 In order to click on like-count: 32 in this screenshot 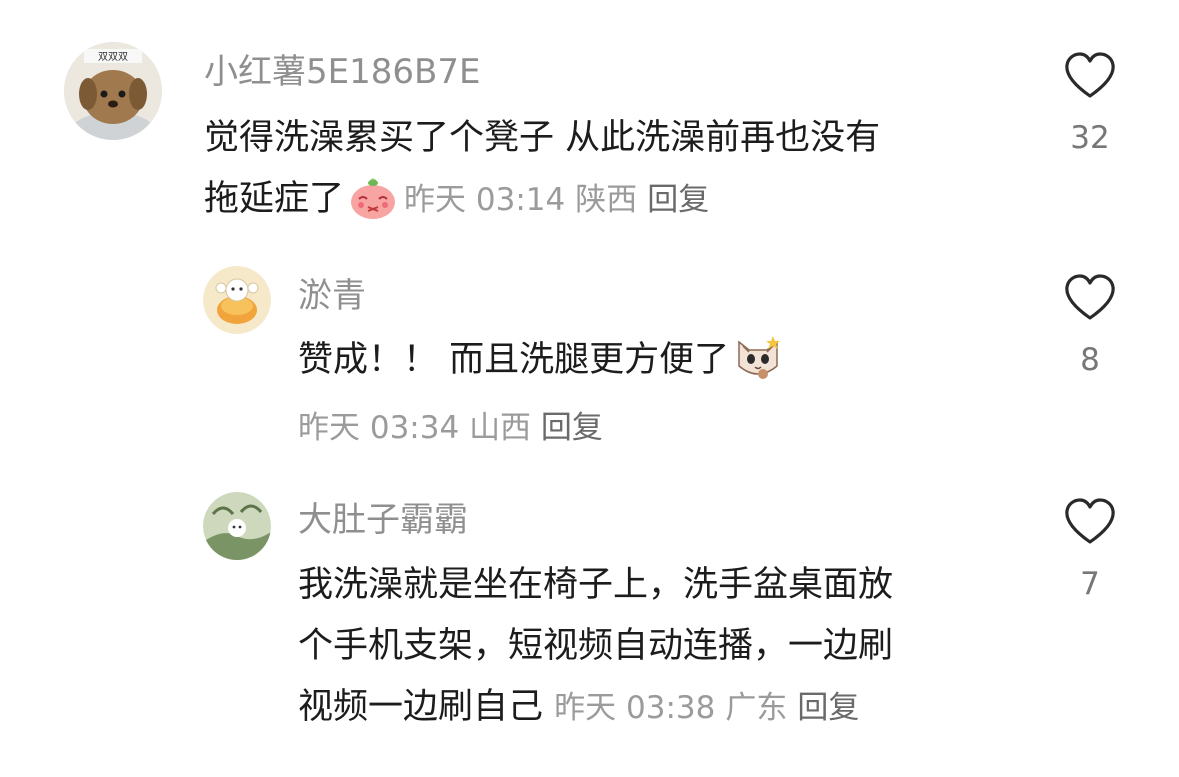, I will do `click(1090, 138)`.